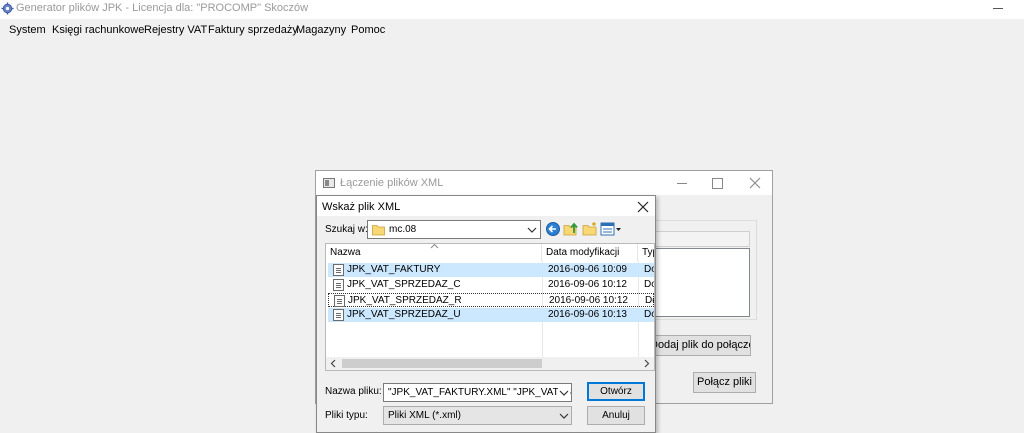  What do you see at coordinates (571, 229) in the screenshot?
I see `up-folder-icon` at bounding box center [571, 229].